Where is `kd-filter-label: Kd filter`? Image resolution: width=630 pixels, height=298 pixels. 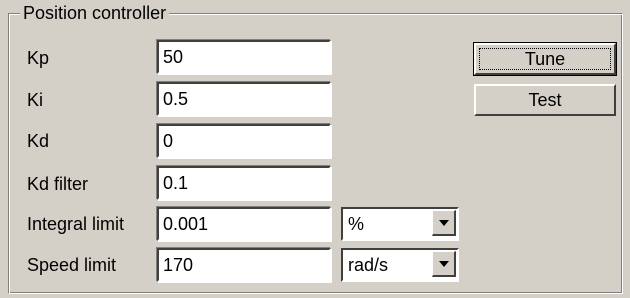
kd-filter-label: Kd filter is located at coordinates (58, 184).